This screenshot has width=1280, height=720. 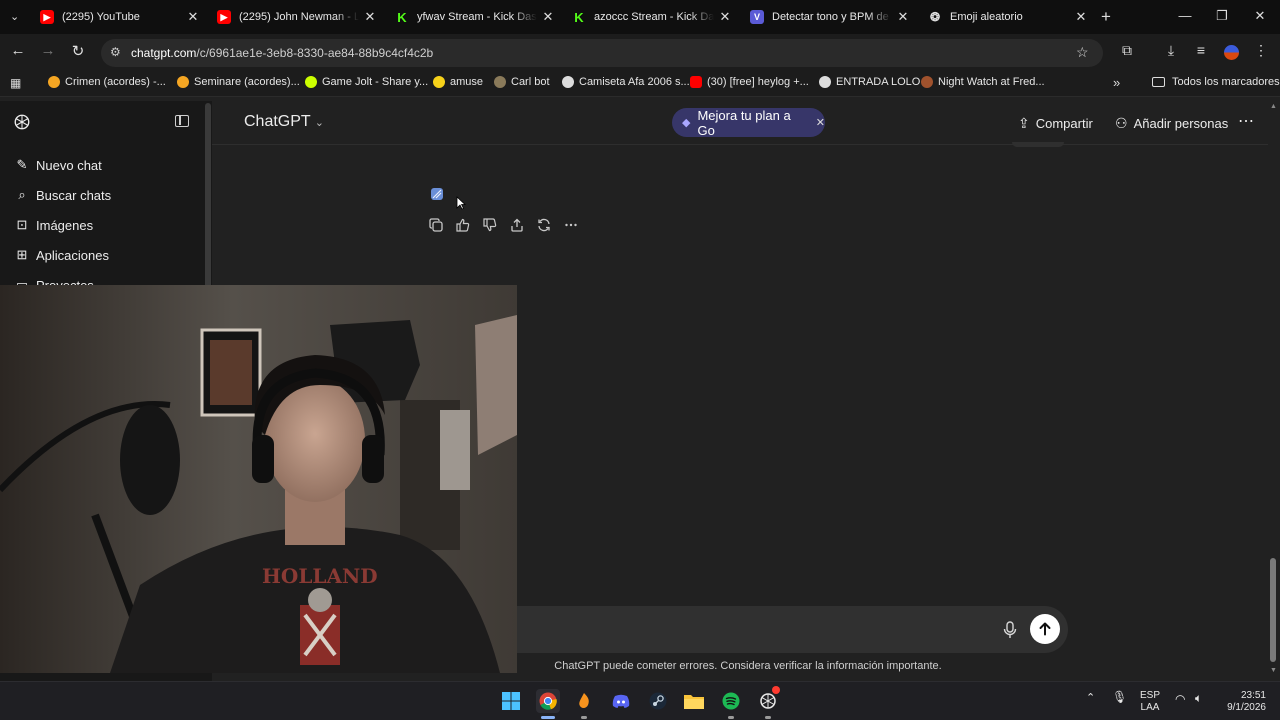 What do you see at coordinates (1116, 82) in the screenshot?
I see `more-bookmarks-icon: »` at bounding box center [1116, 82].